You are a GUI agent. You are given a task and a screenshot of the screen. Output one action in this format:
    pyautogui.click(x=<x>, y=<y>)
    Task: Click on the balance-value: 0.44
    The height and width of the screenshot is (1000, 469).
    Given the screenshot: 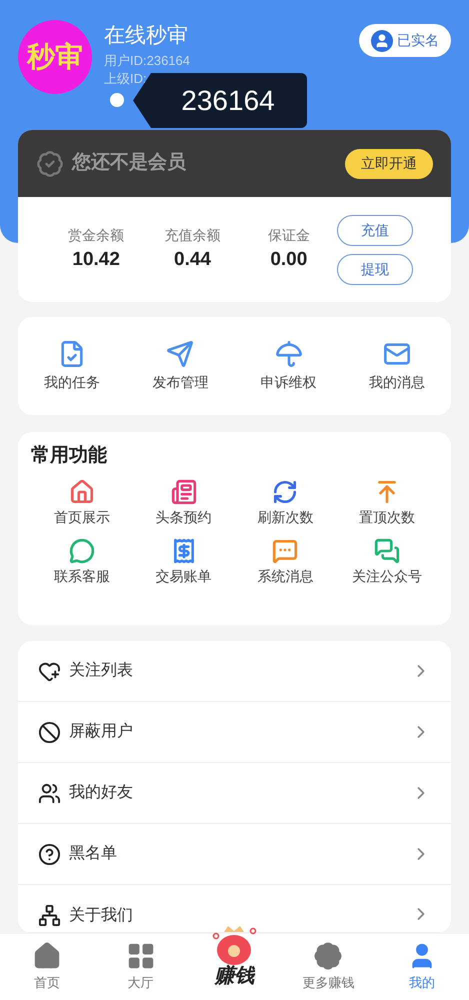 What is the action you would take?
    pyautogui.click(x=192, y=260)
    